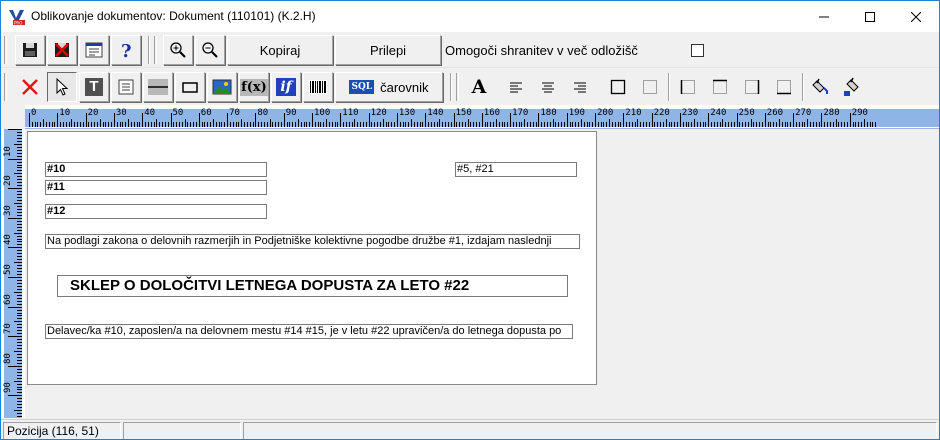  What do you see at coordinates (30, 50) in the screenshot?
I see `save-button` at bounding box center [30, 50].